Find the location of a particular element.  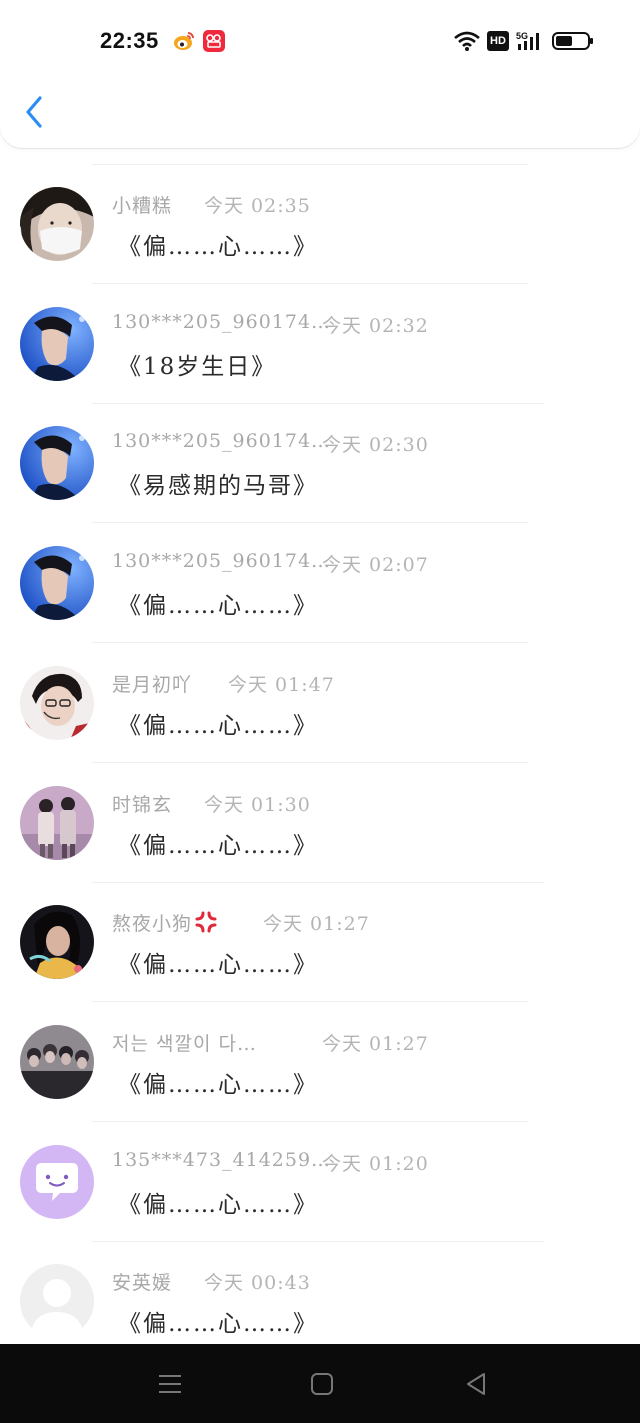

commenter-name: 小糟糕 is located at coordinates (142, 204).